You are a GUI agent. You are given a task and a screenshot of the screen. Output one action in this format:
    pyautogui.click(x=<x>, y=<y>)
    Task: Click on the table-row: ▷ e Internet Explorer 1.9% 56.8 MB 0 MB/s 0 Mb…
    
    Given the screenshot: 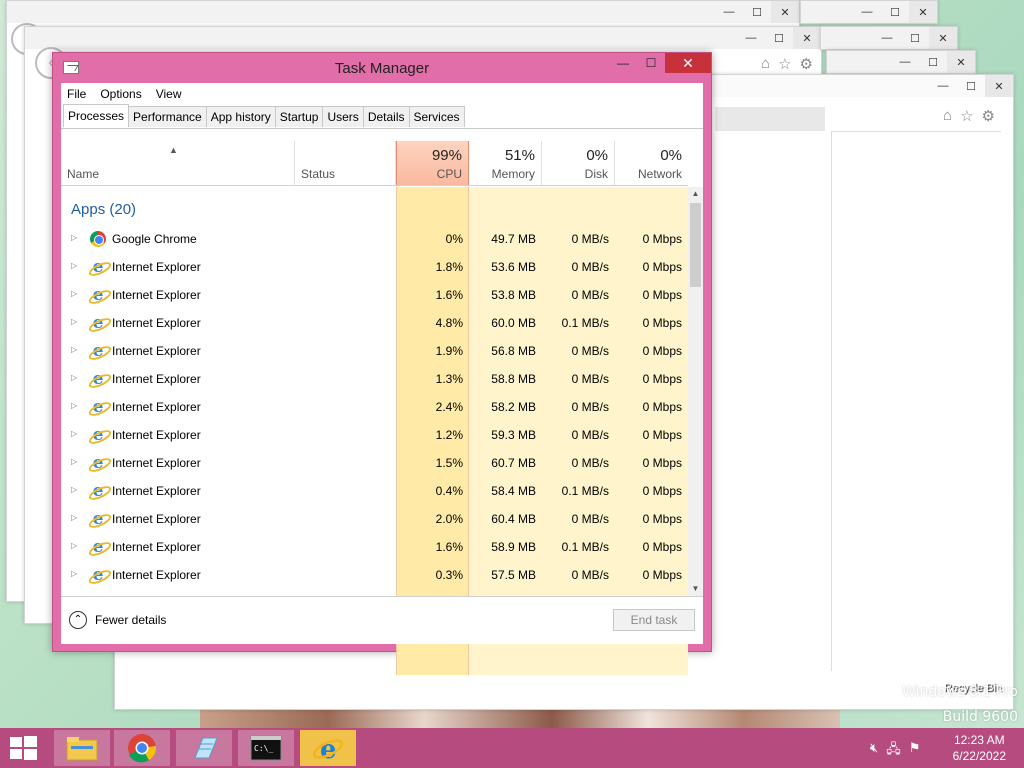 What is the action you would take?
    pyautogui.click(x=374, y=351)
    